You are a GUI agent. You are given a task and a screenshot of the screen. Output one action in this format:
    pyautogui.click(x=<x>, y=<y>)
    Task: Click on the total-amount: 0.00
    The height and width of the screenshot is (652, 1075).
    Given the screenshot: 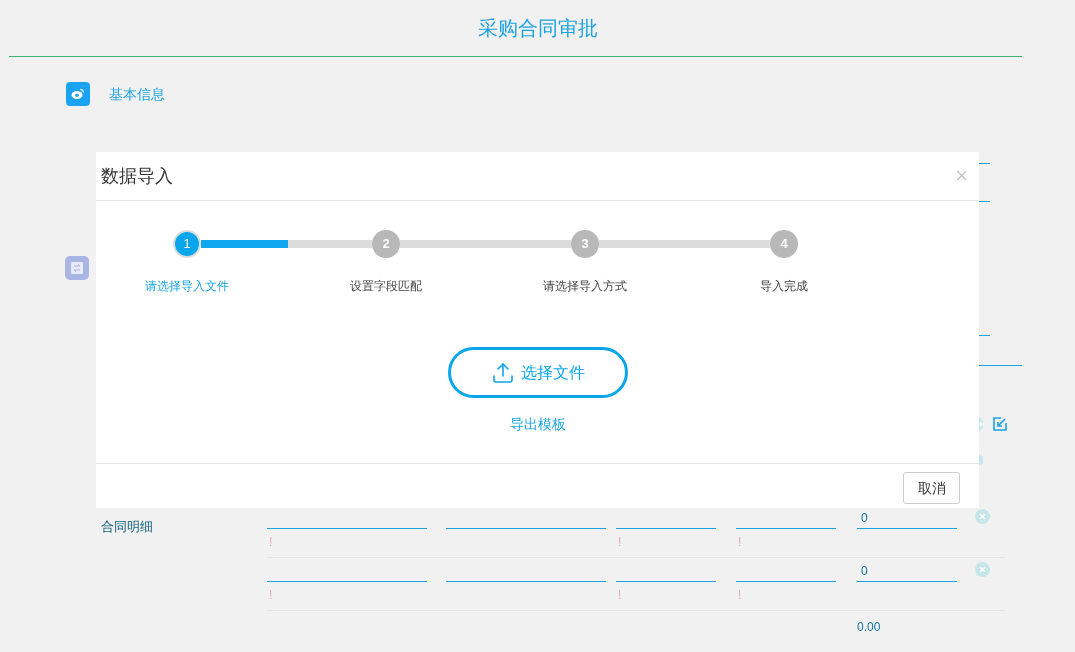 What is the action you would take?
    pyautogui.click(x=869, y=627)
    